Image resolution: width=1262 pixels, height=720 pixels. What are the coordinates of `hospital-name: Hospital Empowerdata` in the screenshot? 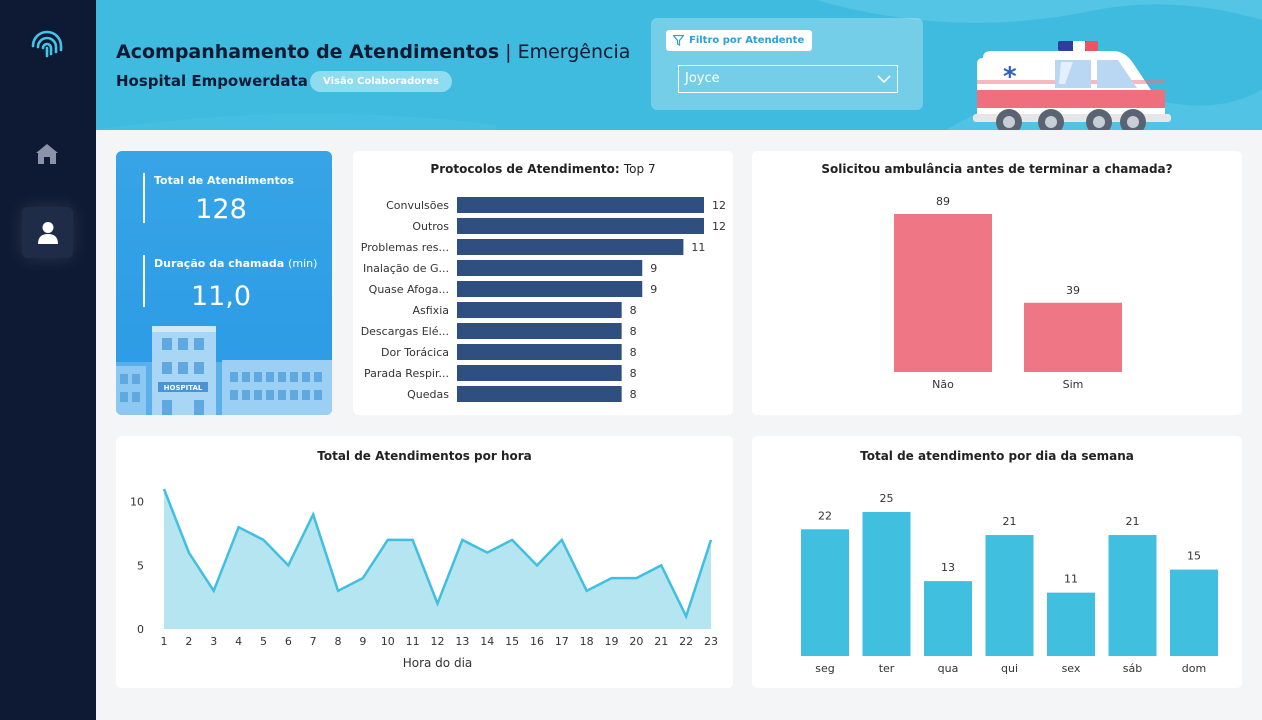 It's located at (212, 81).